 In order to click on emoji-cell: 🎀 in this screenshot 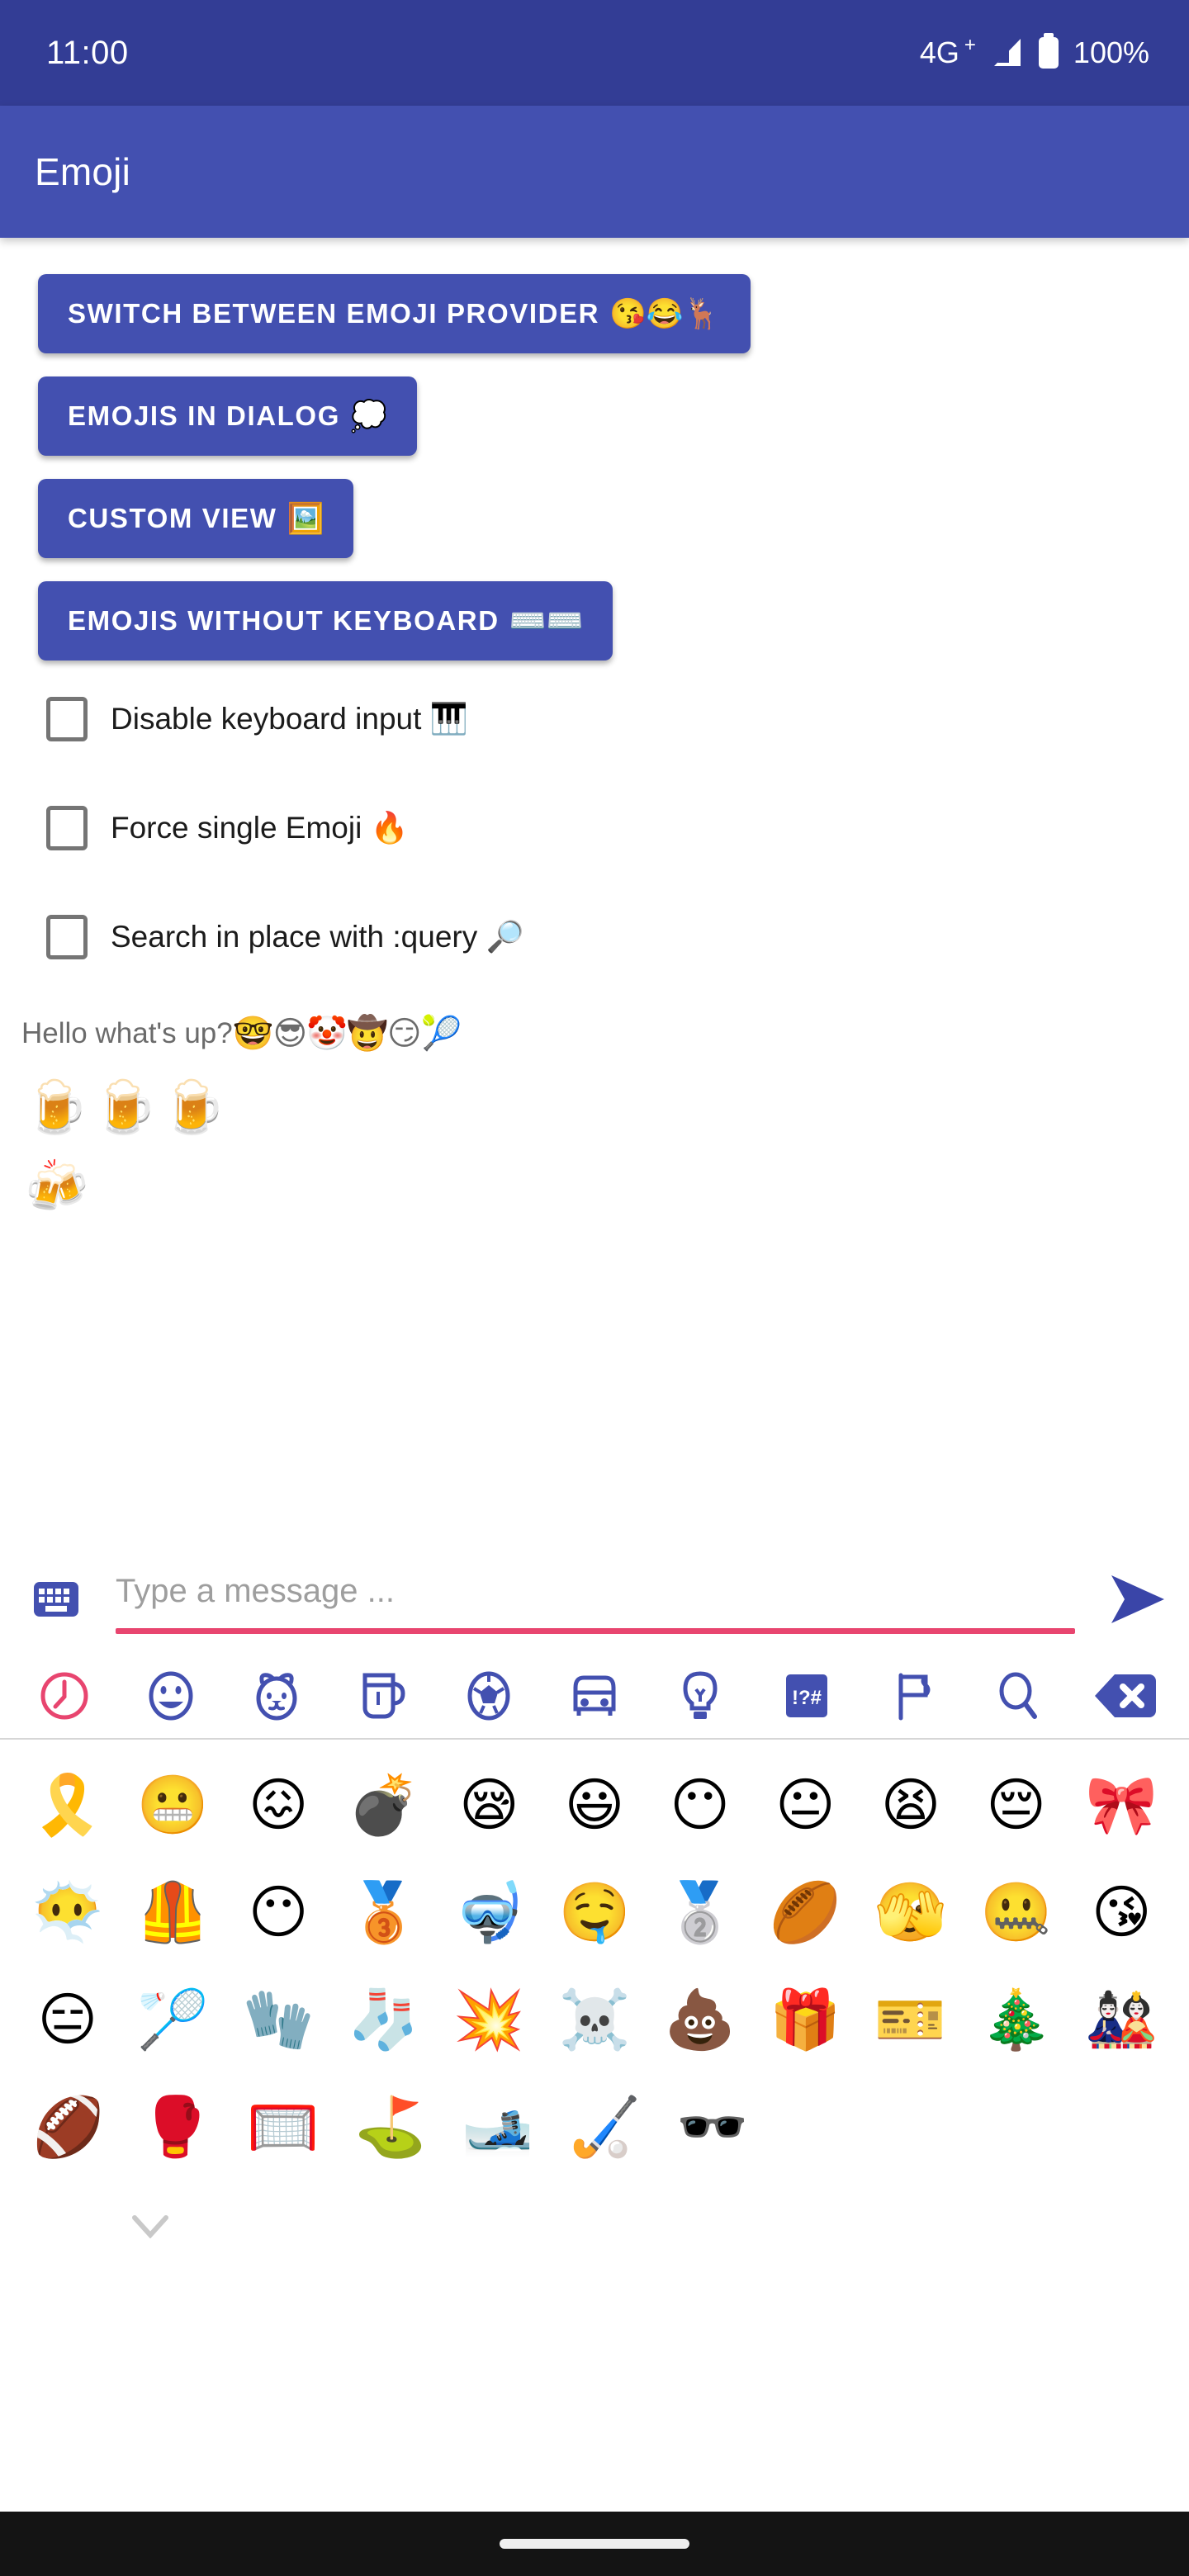, I will do `click(1121, 1805)`.